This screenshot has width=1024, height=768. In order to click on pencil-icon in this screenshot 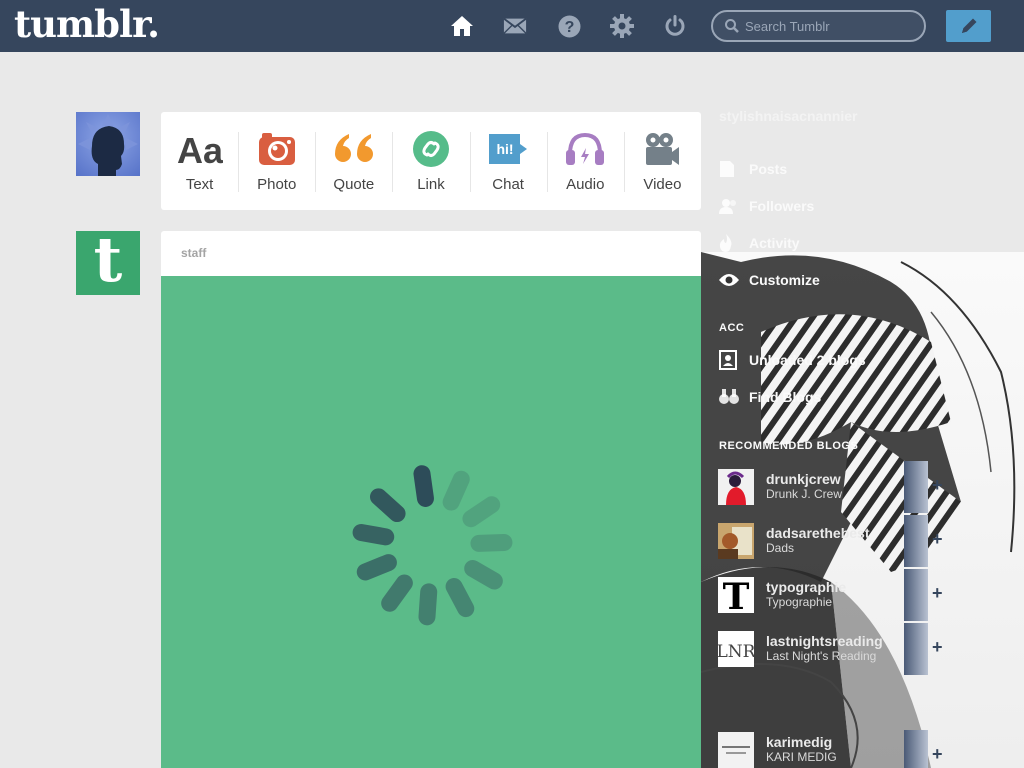, I will do `click(968, 25)`.